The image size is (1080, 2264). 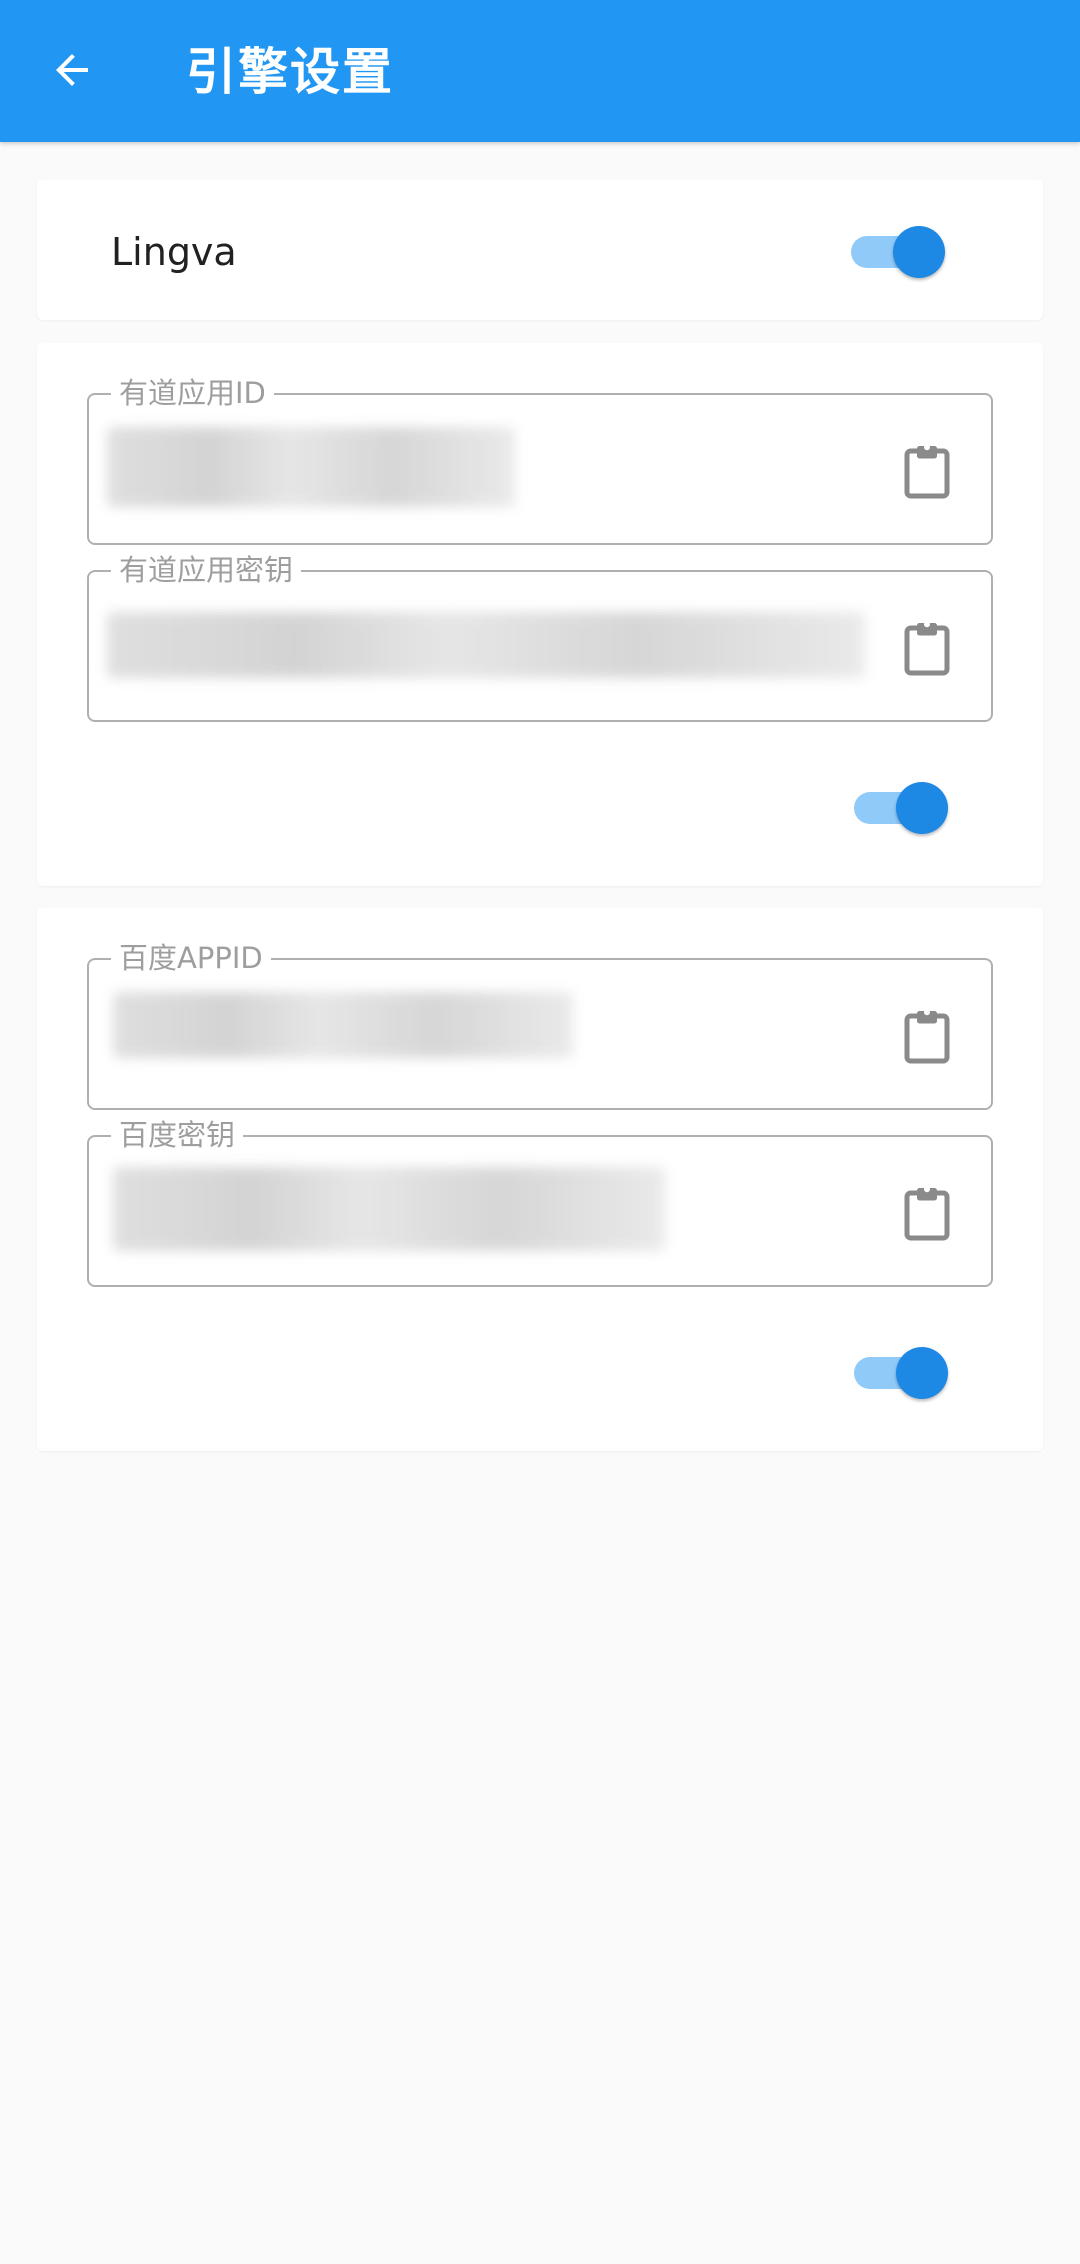 I want to click on baidu-app-id-field: 百度APPID, so click(x=540, y=1025).